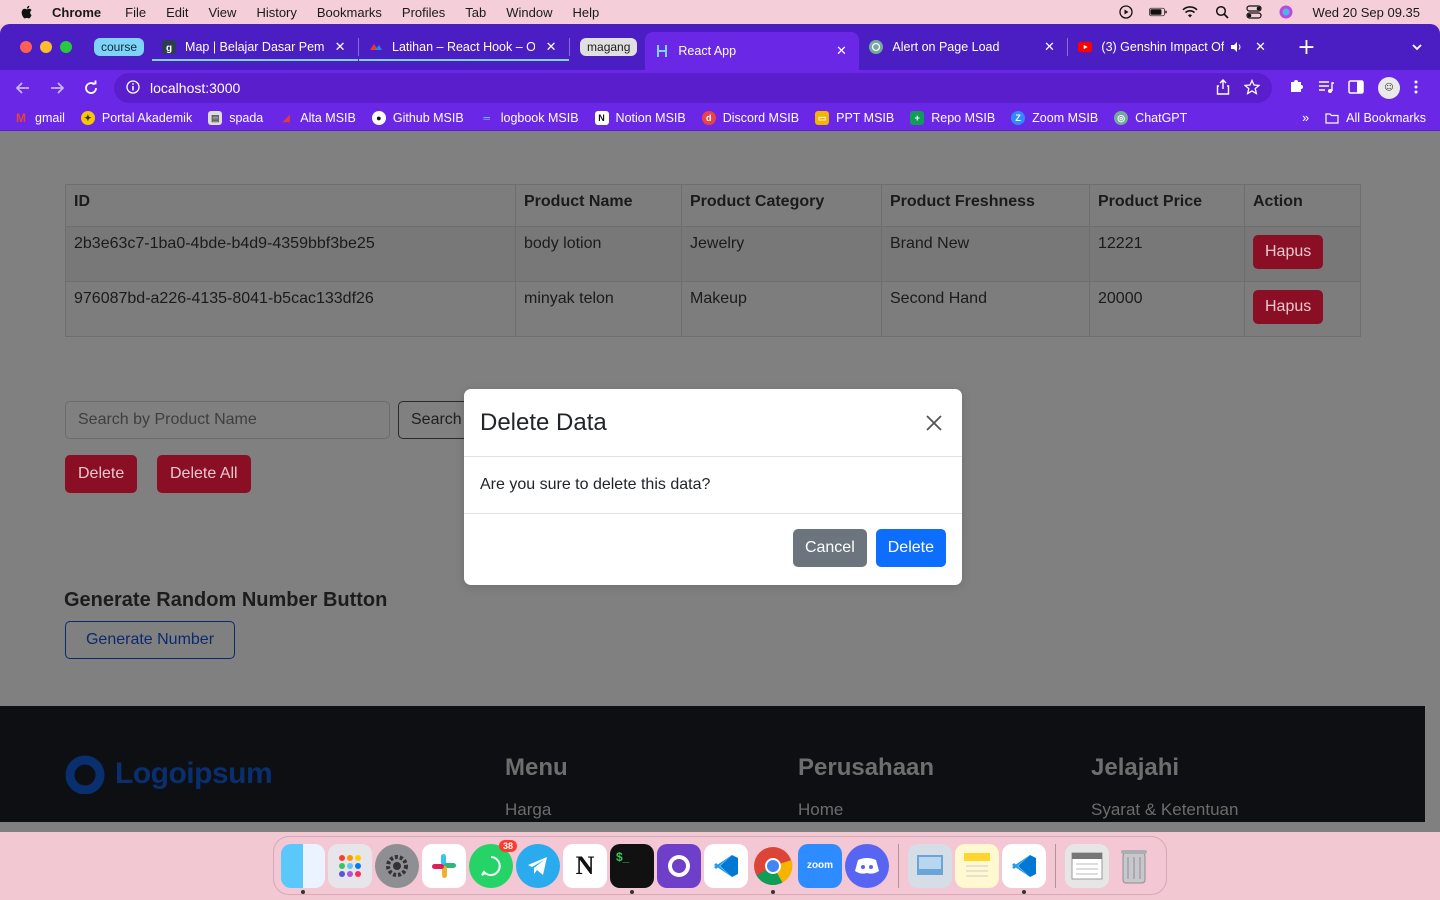 The width and height of the screenshot is (1440, 900). I want to click on github-desktop-icon, so click(679, 865).